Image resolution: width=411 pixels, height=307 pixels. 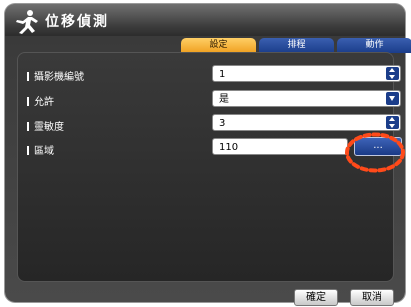 I want to click on camera-number-stepper: 1, so click(x=306, y=73).